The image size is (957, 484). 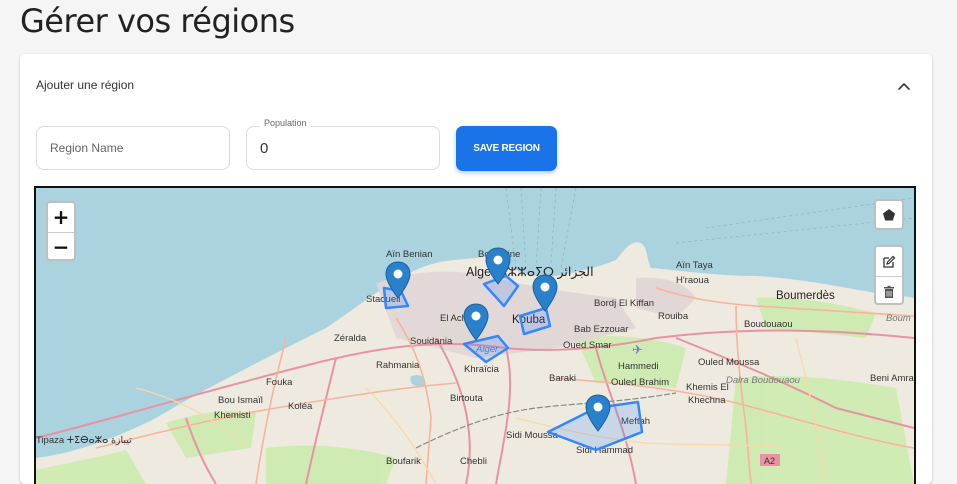 I want to click on map-label: Zéralda, so click(x=350, y=338).